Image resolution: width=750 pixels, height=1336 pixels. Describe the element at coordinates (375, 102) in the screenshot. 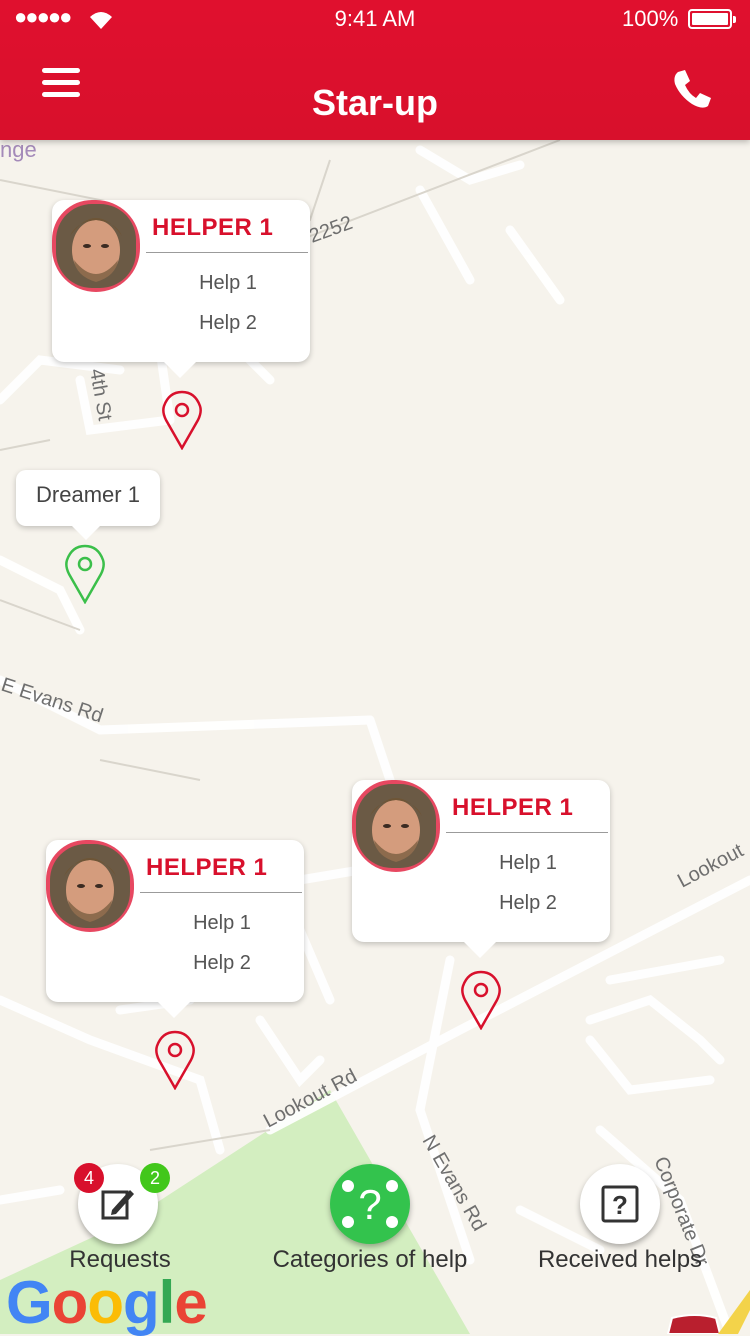

I see `page-title: Star-up` at that location.